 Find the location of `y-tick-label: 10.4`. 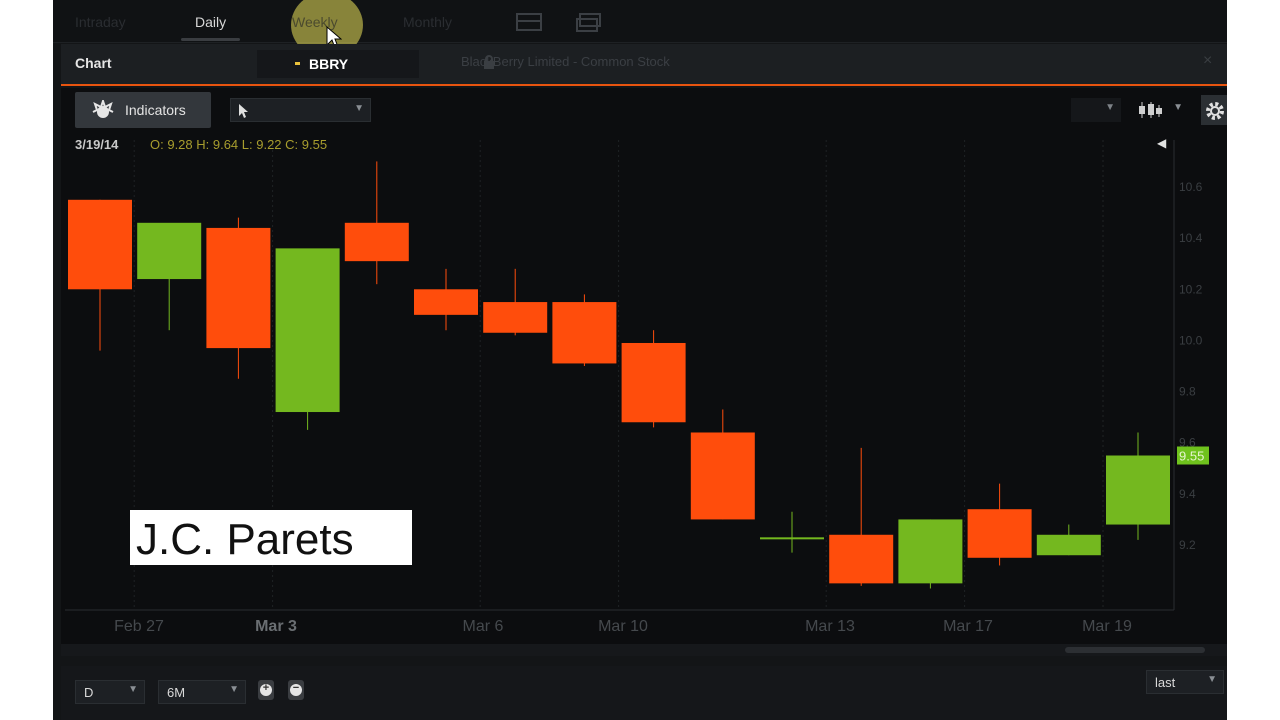

y-tick-label: 10.4 is located at coordinates (1191, 238).